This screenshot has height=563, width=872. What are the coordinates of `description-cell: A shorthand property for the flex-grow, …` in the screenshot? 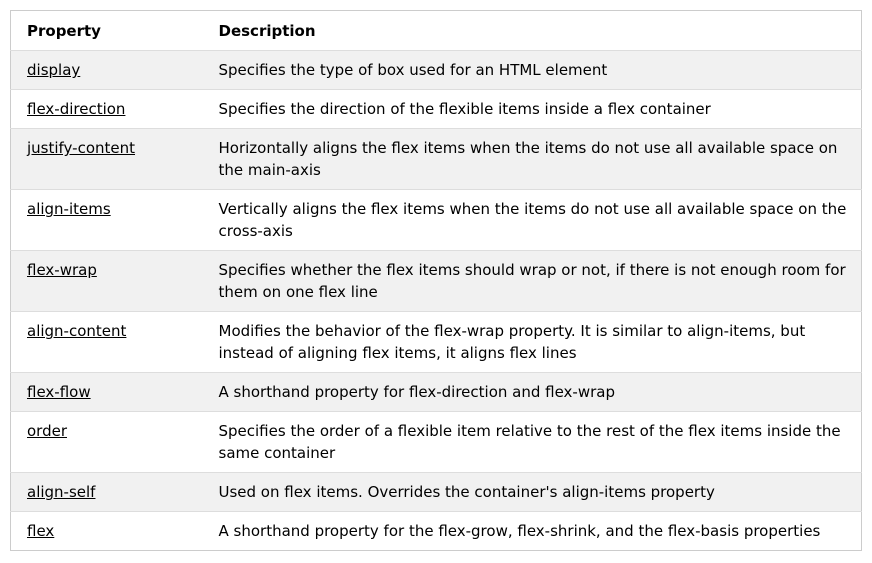 It's located at (538, 531).